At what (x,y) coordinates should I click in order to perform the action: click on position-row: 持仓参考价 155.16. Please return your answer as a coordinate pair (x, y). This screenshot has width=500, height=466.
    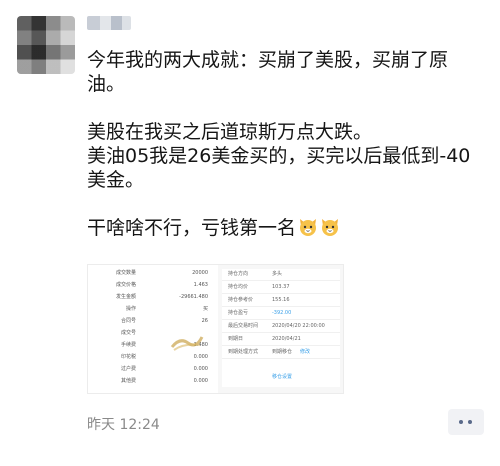
    Looking at the image, I should click on (281, 301).